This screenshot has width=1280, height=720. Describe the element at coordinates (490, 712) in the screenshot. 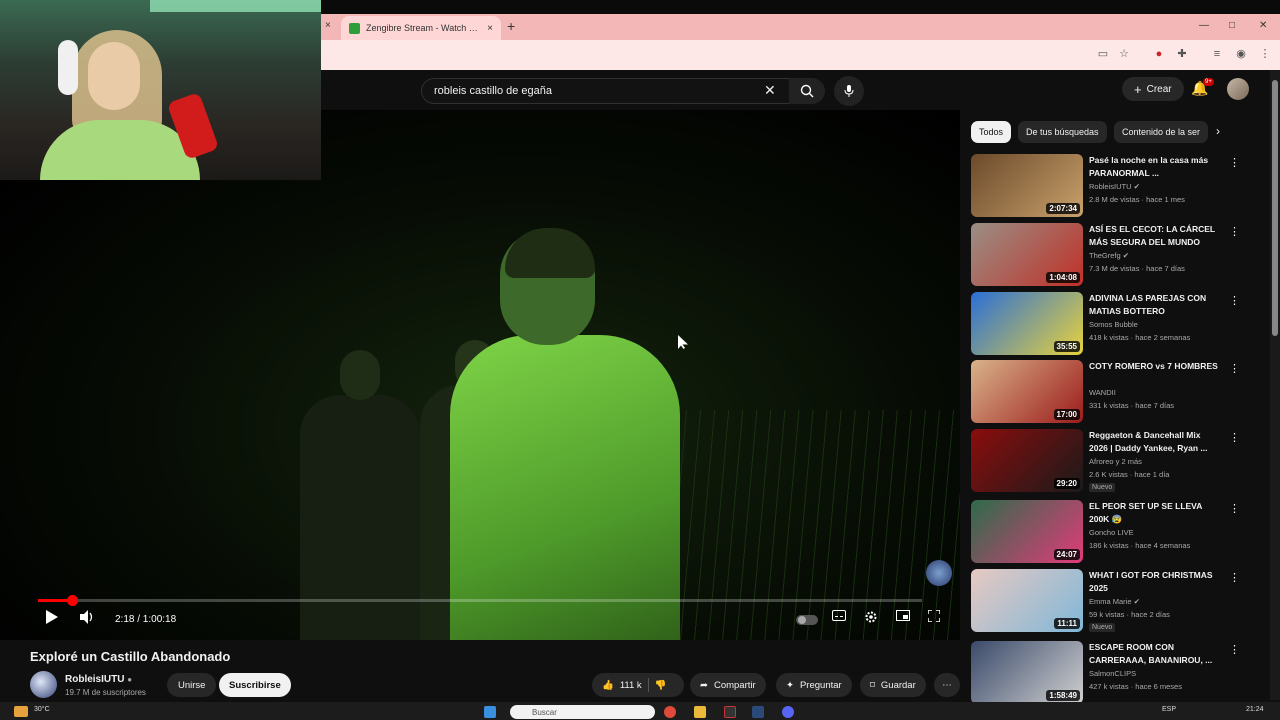

I see `start-windows-icon` at that location.